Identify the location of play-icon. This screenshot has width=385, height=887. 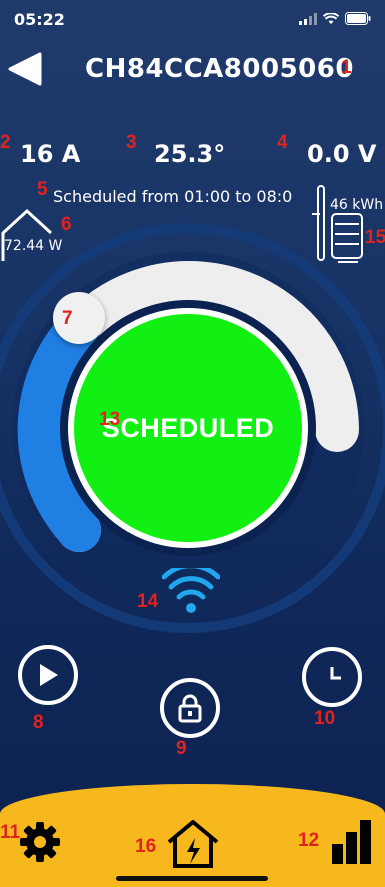
(49, 675).